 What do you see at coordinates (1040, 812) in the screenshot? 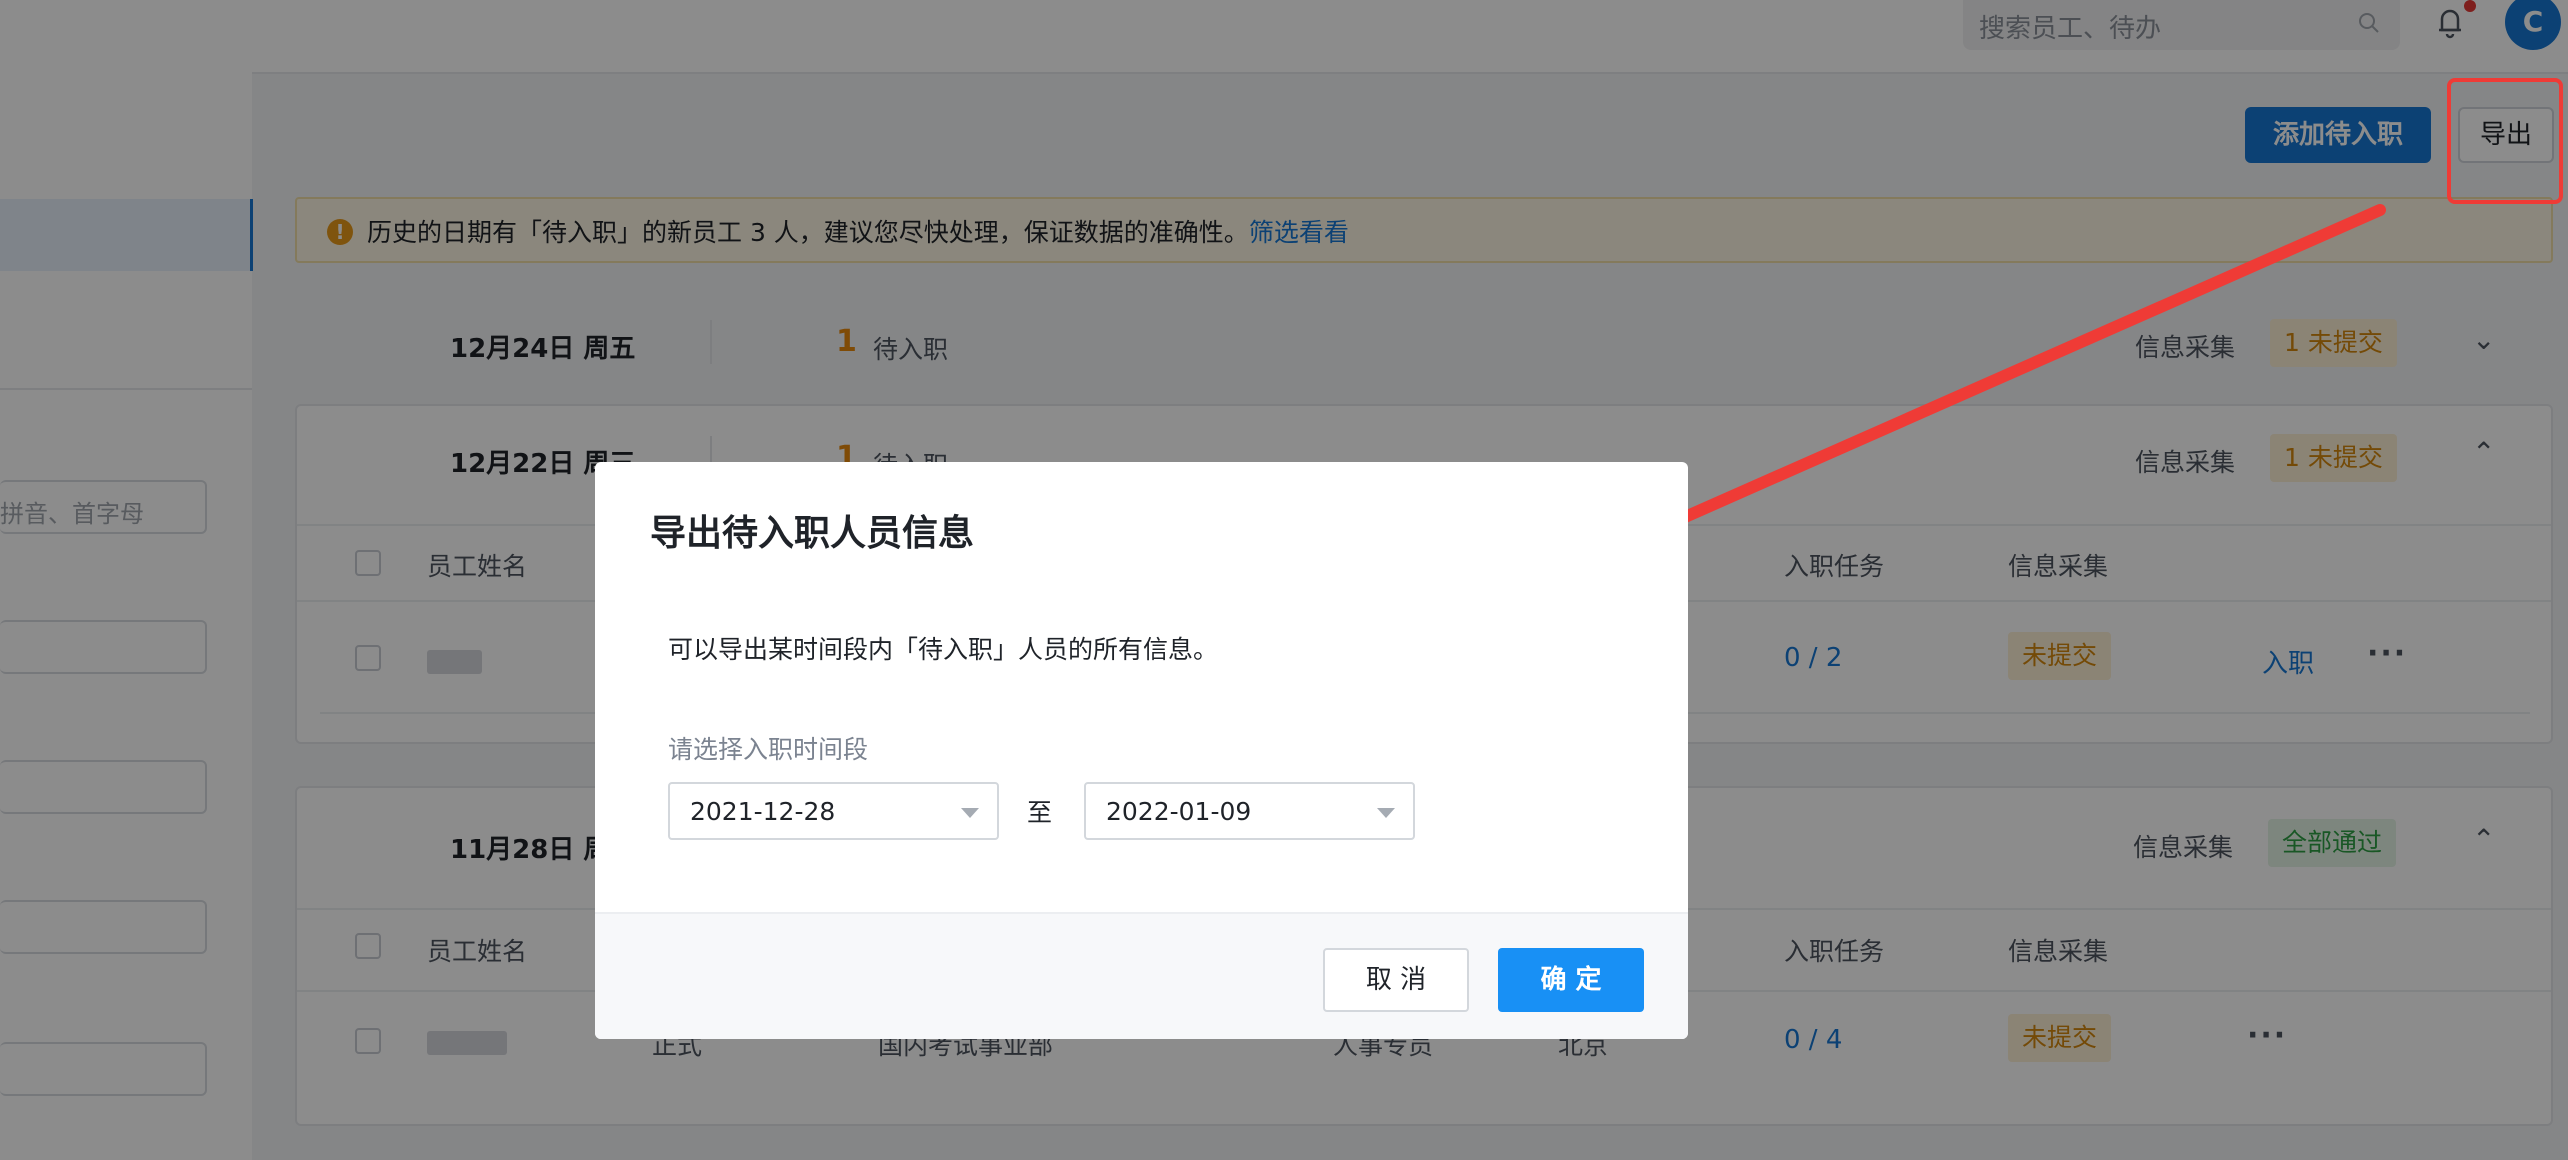
I see `range-separator: 至` at bounding box center [1040, 812].